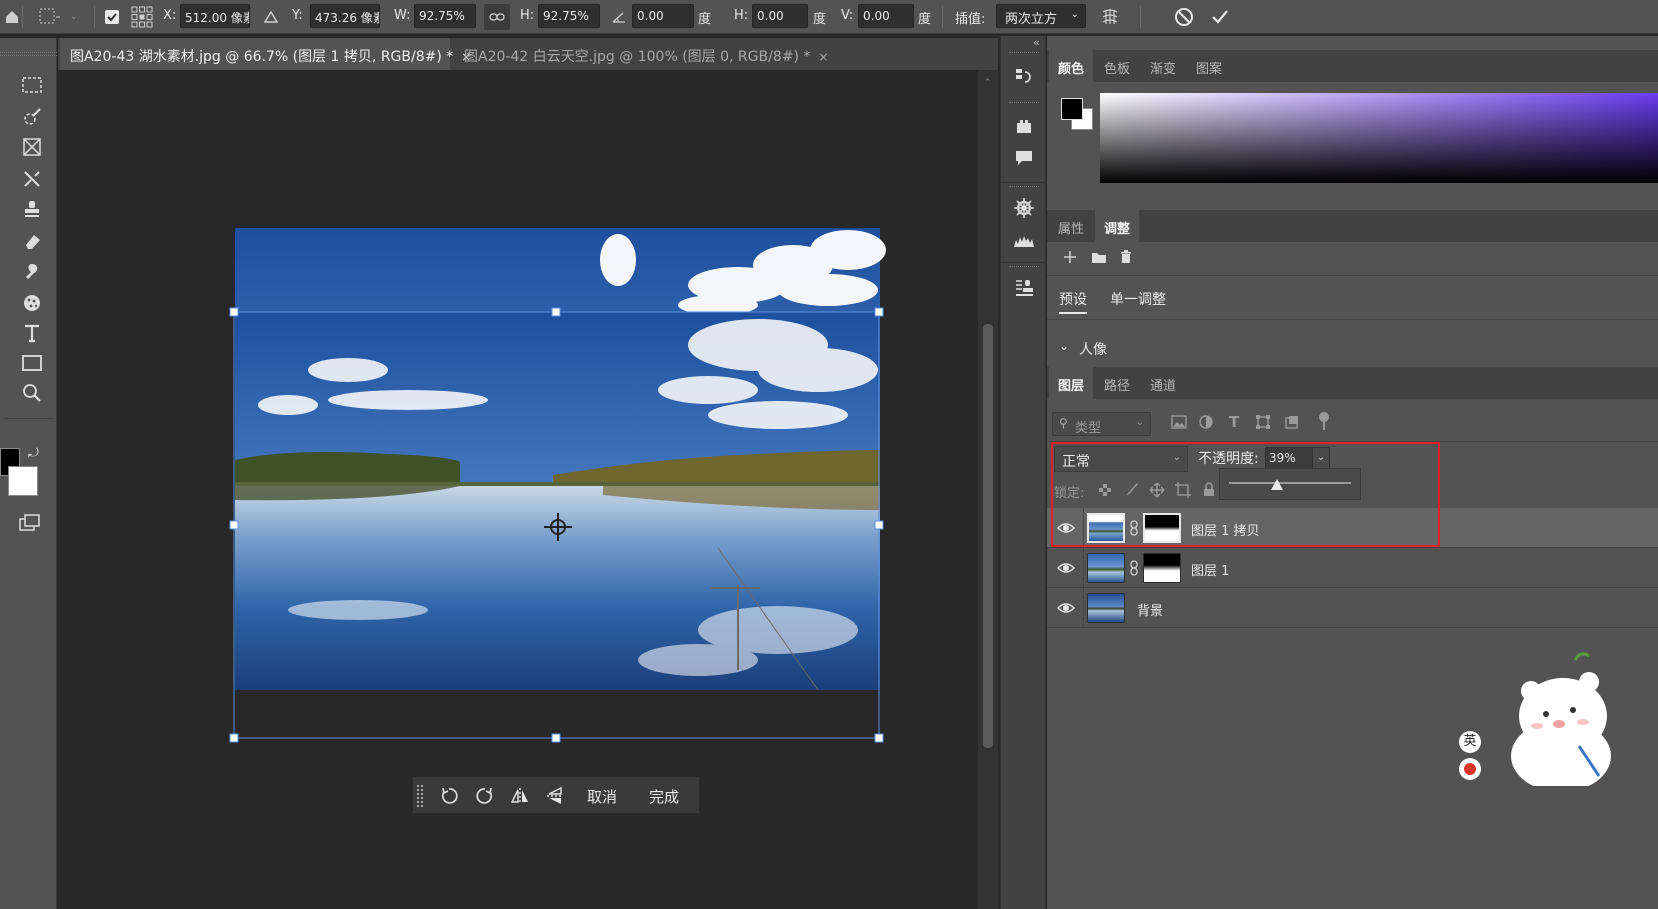 The width and height of the screenshot is (1658, 909). What do you see at coordinates (1024, 240) in the screenshot?
I see `histogram-icon` at bounding box center [1024, 240].